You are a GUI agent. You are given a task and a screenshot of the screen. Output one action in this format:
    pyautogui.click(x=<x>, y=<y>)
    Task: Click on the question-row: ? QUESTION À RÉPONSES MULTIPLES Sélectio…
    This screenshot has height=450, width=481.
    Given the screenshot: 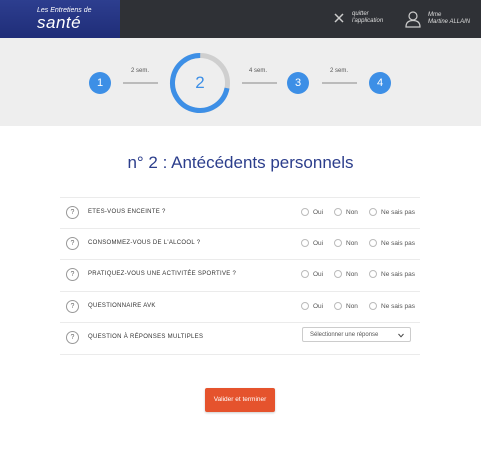 What is the action you would take?
    pyautogui.click(x=240, y=338)
    